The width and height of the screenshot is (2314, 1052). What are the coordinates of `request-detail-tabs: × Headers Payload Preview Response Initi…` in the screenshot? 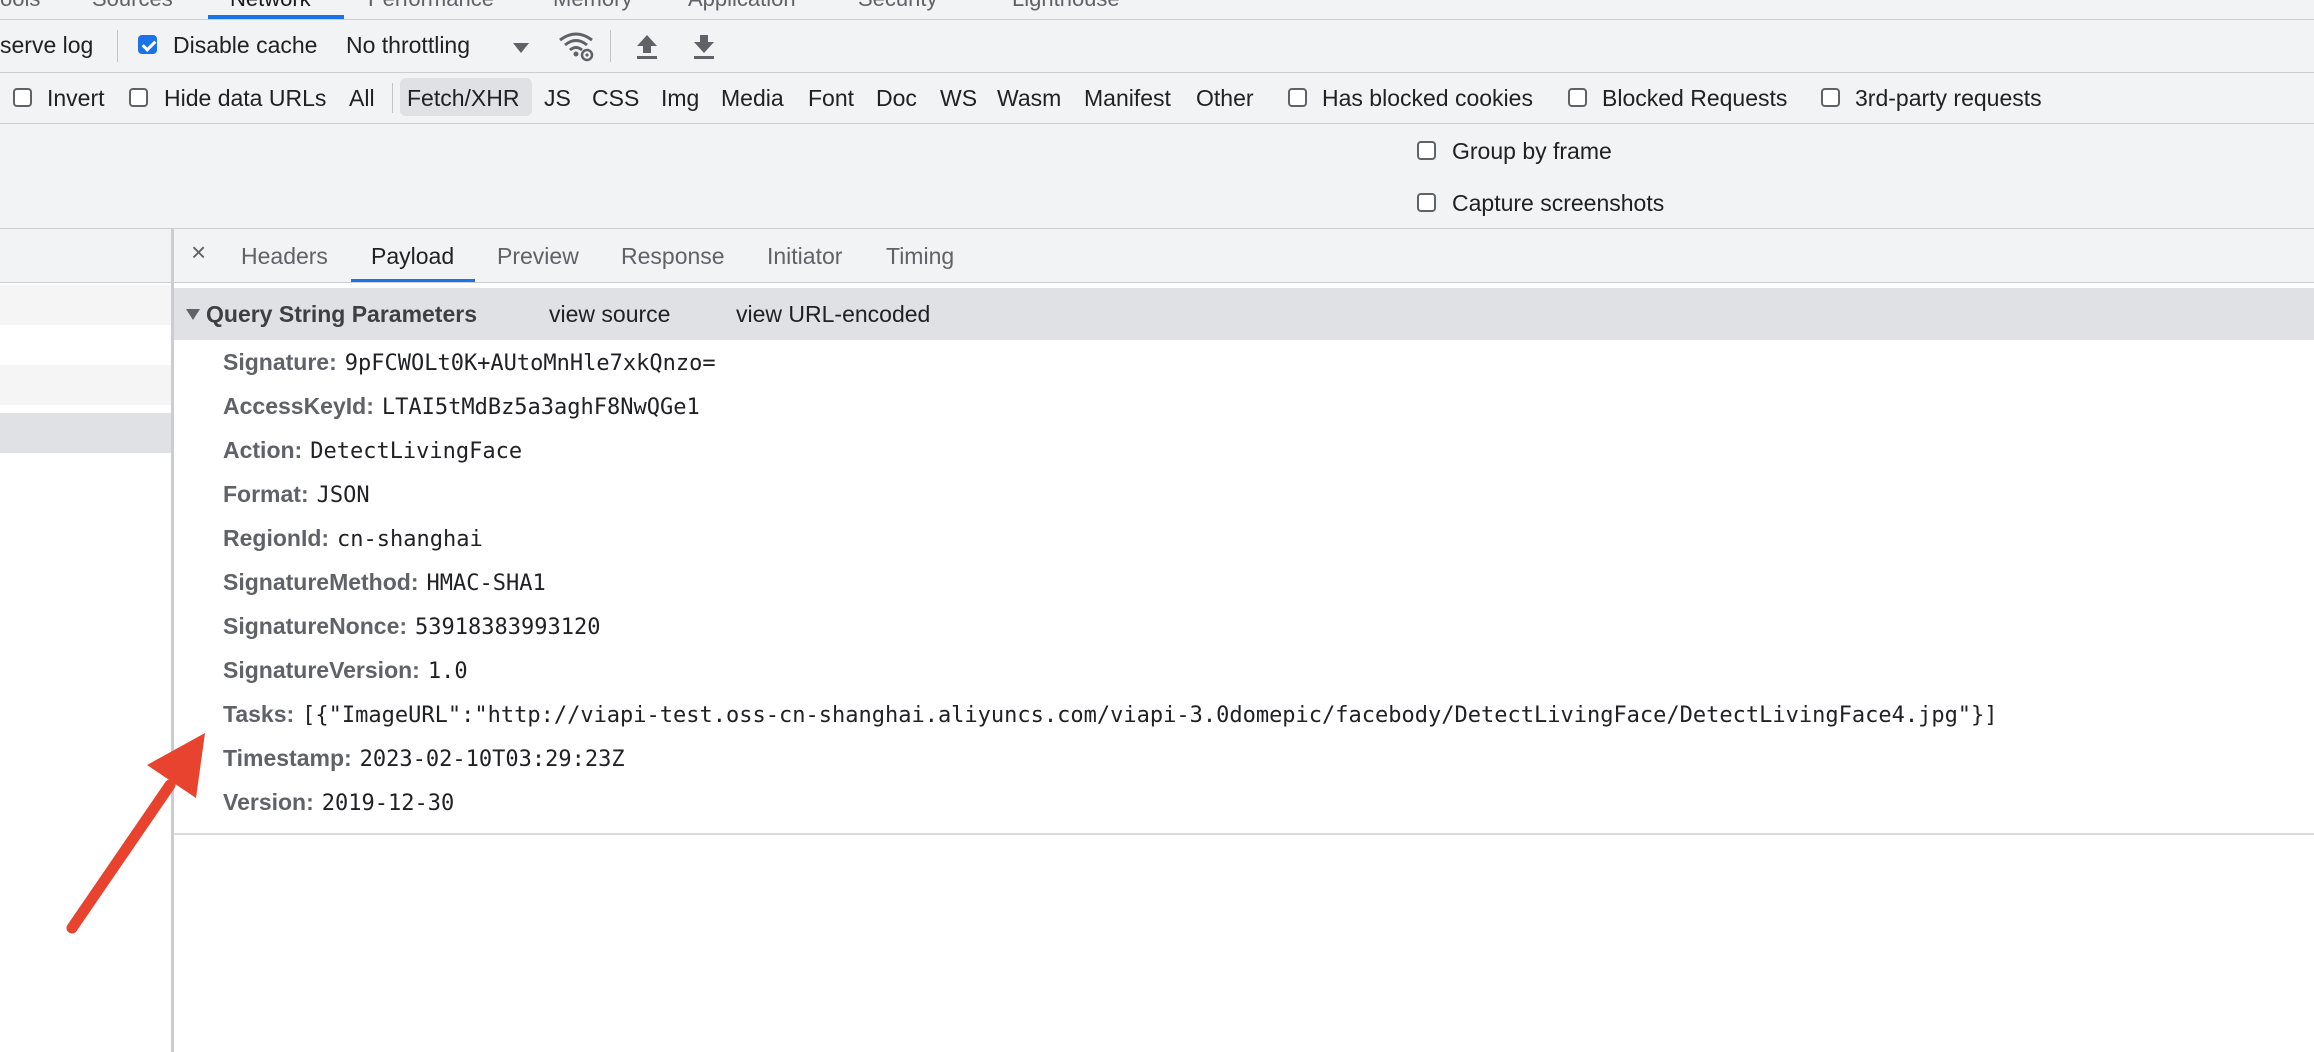 It's located at (1244, 256).